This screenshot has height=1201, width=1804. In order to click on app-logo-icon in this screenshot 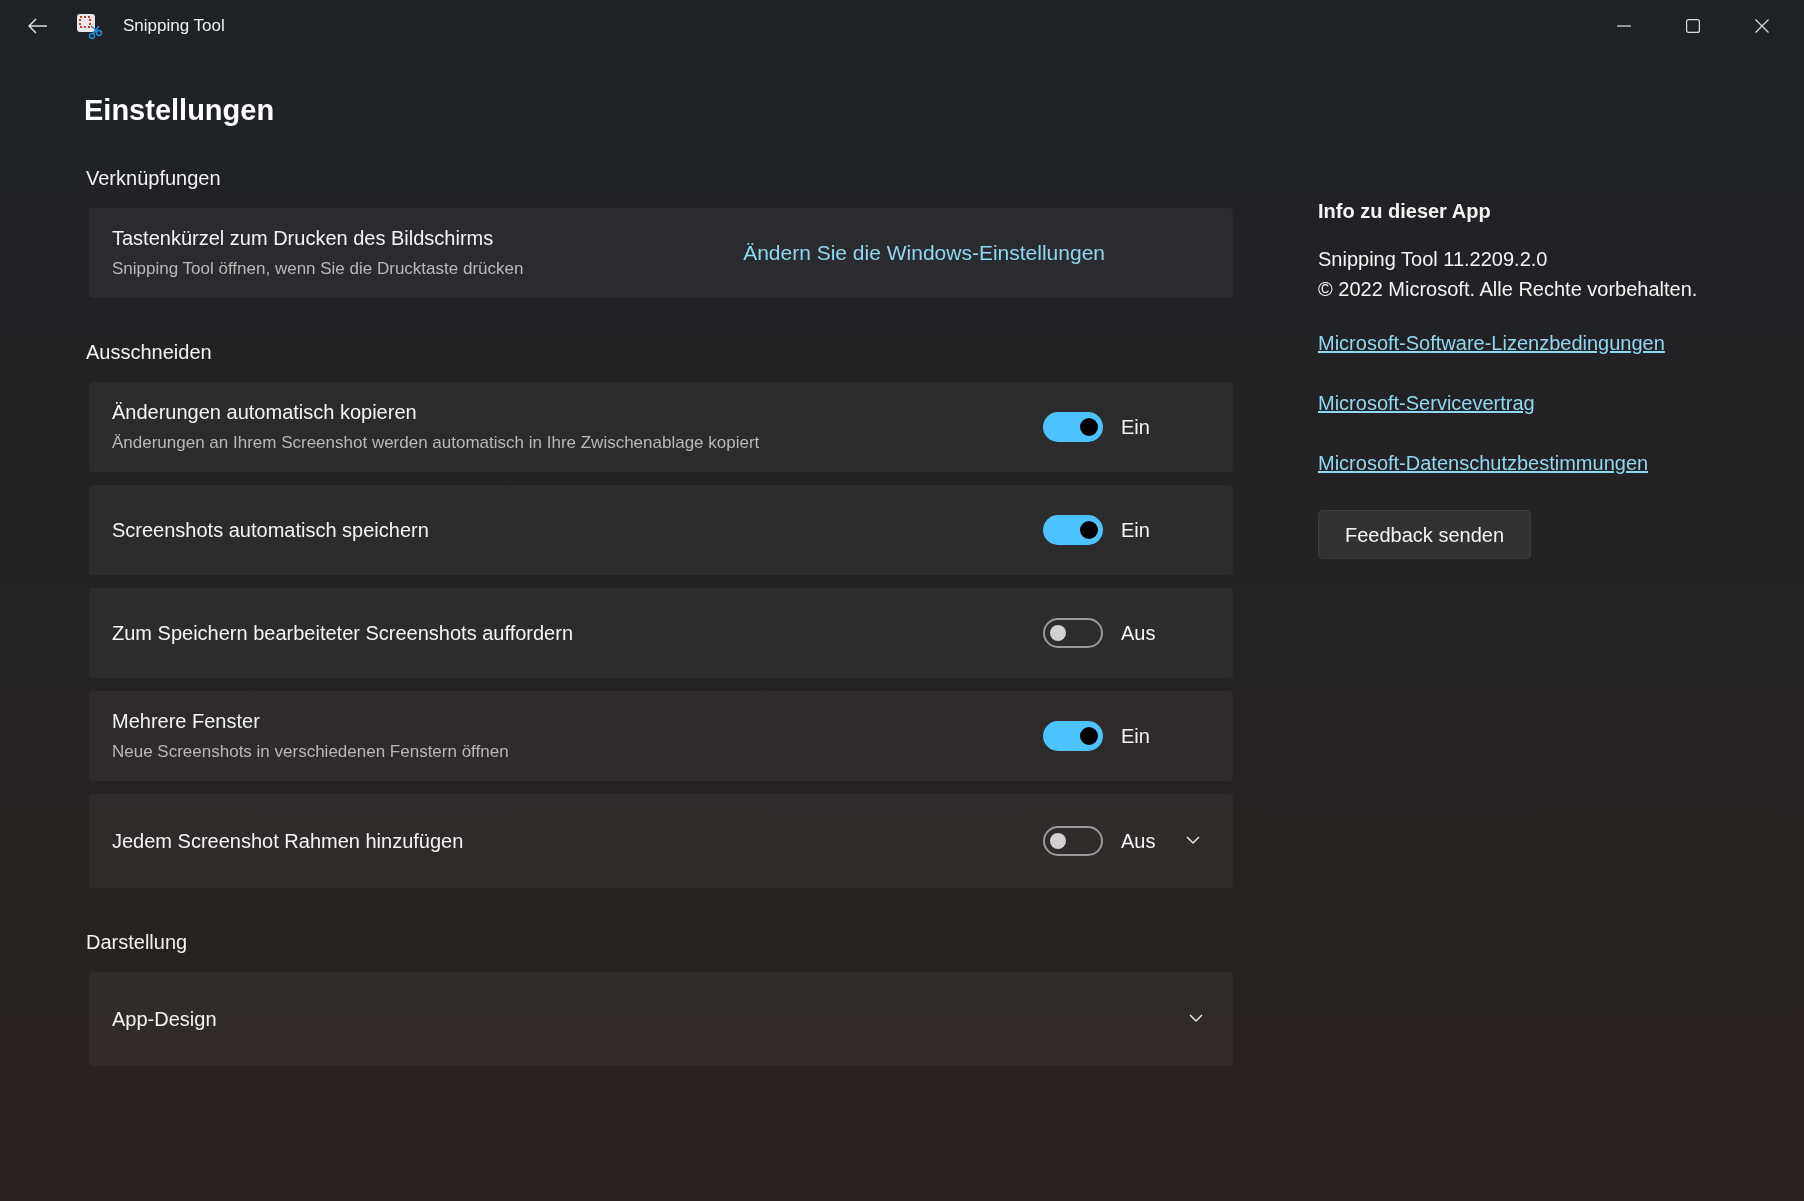, I will do `click(89, 26)`.